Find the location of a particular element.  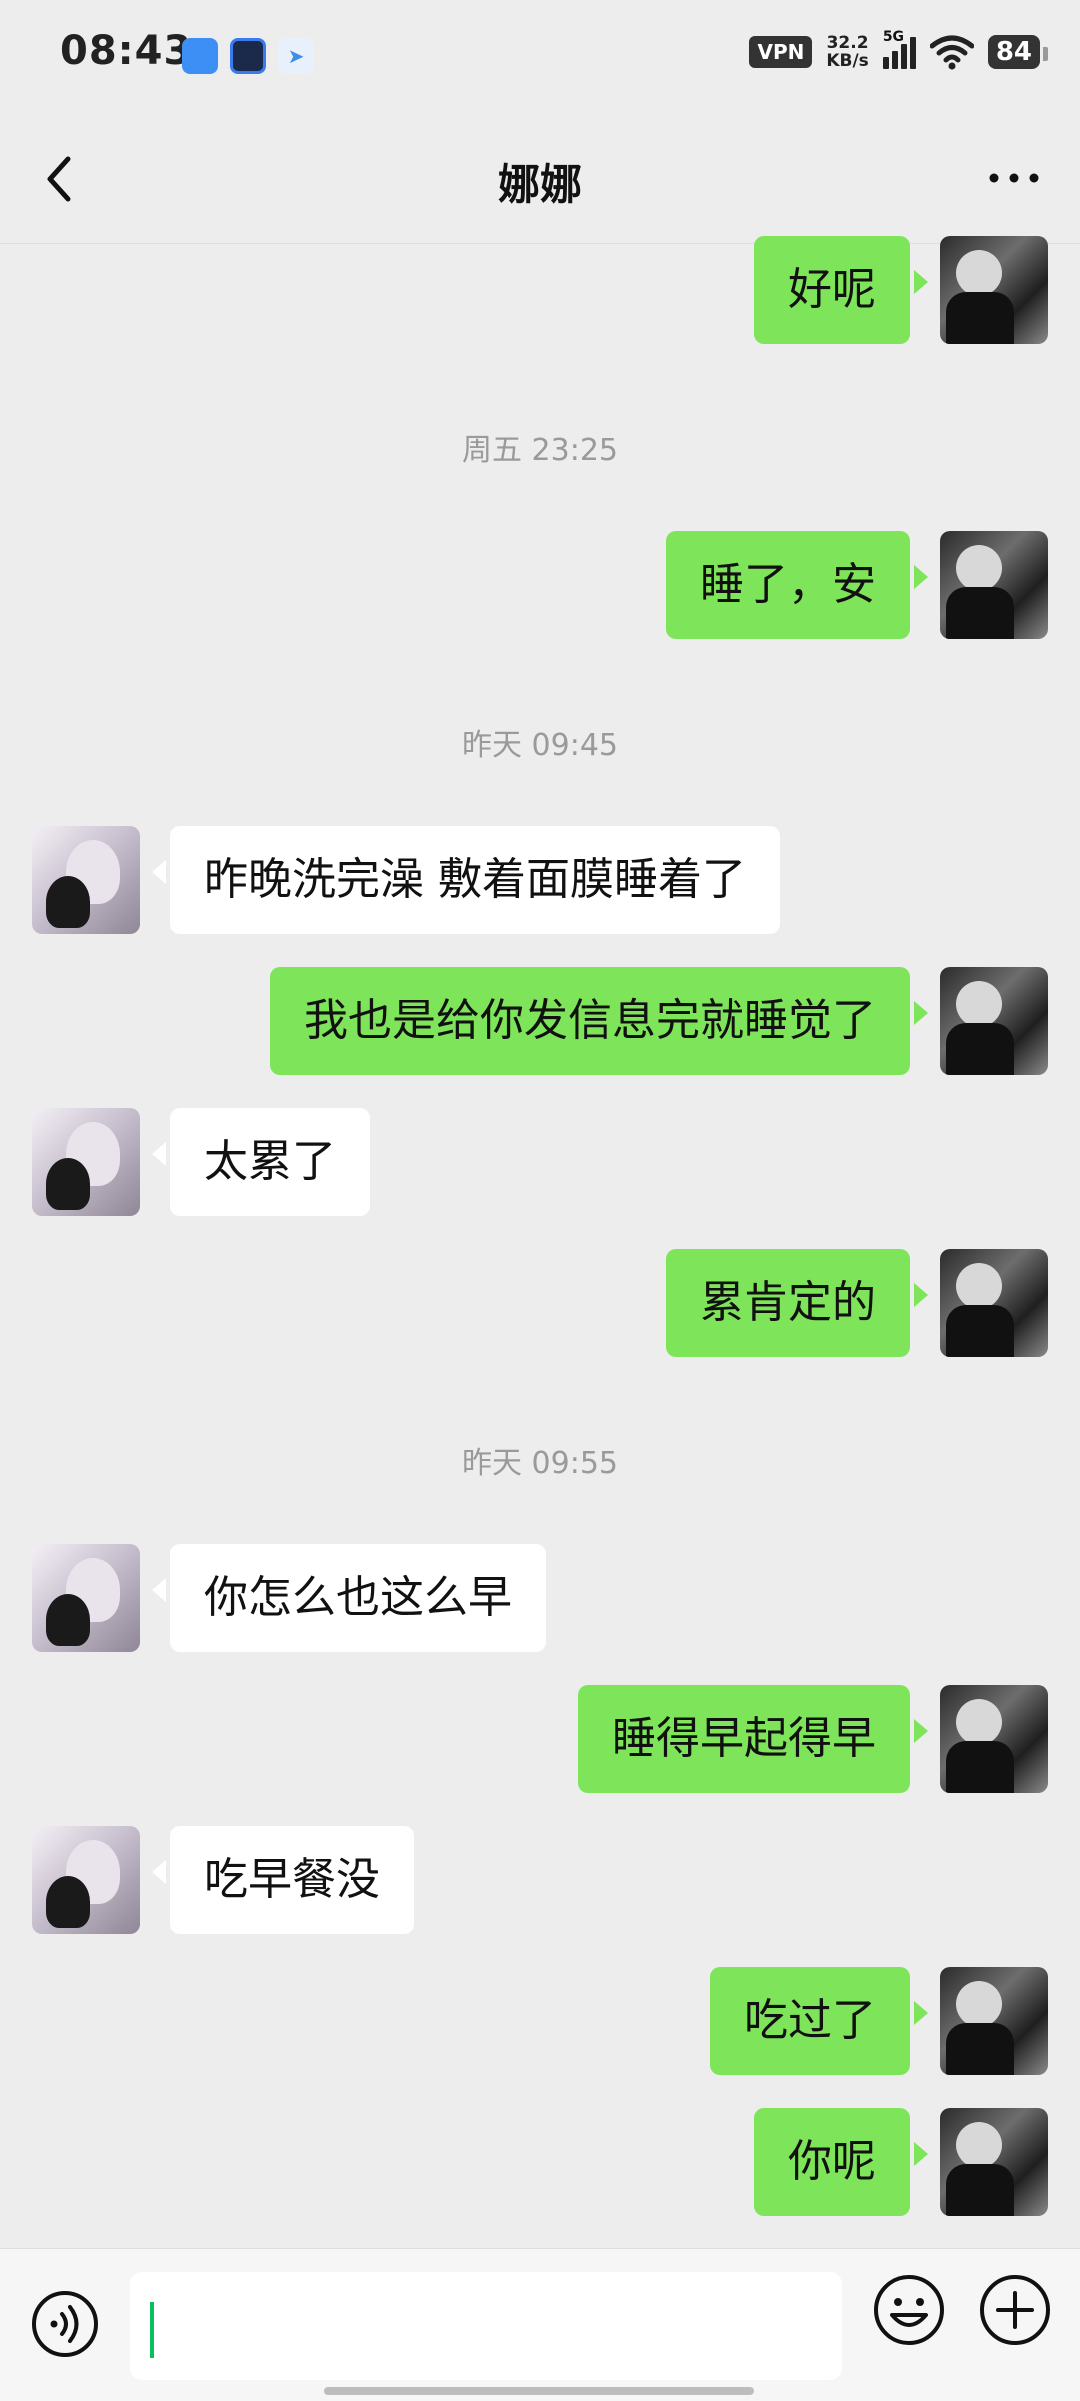

notification-icons: ➤ is located at coordinates (248, 56).